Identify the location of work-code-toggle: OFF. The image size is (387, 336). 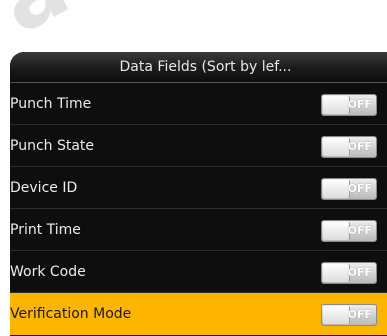
(349, 273).